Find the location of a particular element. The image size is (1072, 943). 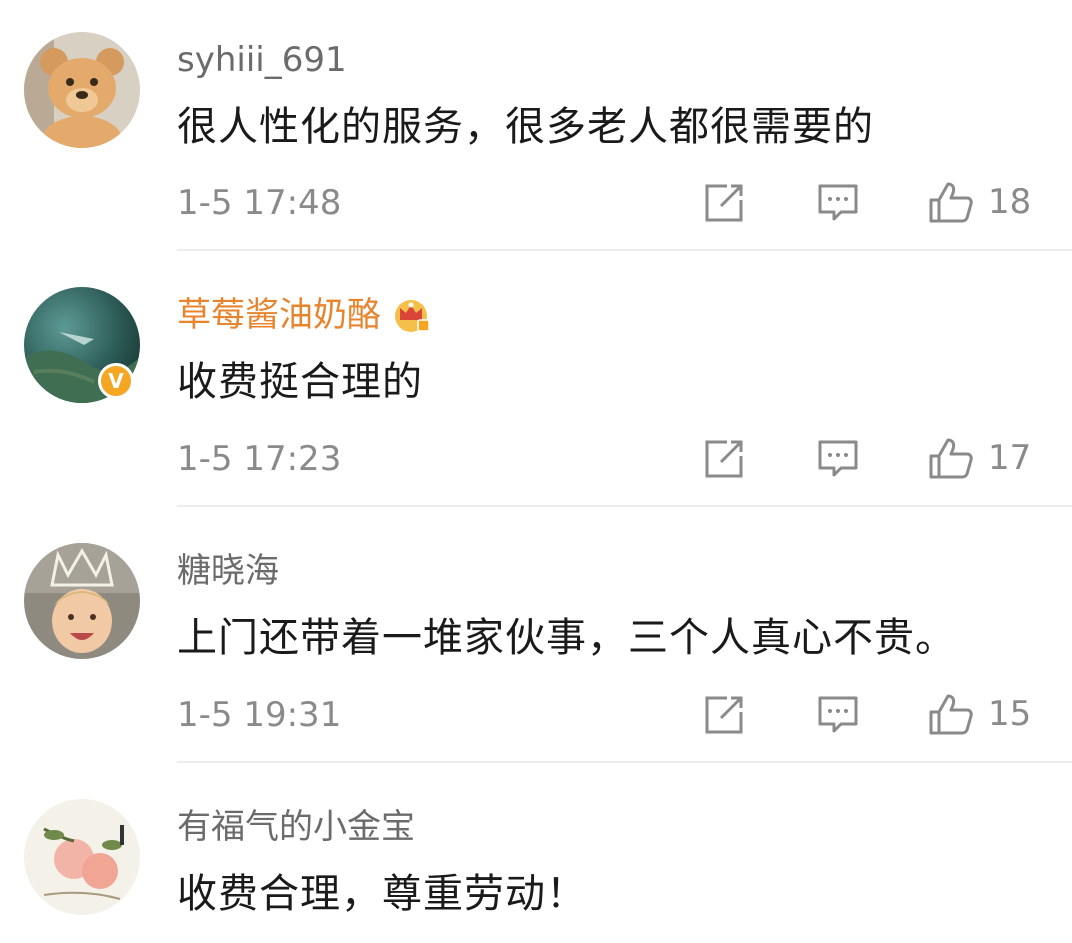

peach-painting-avatar-icon is located at coordinates (82, 857).